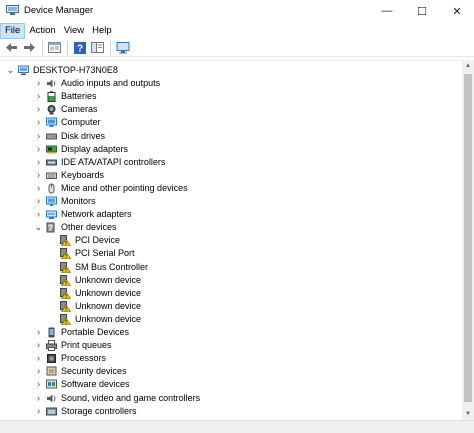 Image resolution: width=474 pixels, height=433 pixels. I want to click on back-icon, so click(11, 47).